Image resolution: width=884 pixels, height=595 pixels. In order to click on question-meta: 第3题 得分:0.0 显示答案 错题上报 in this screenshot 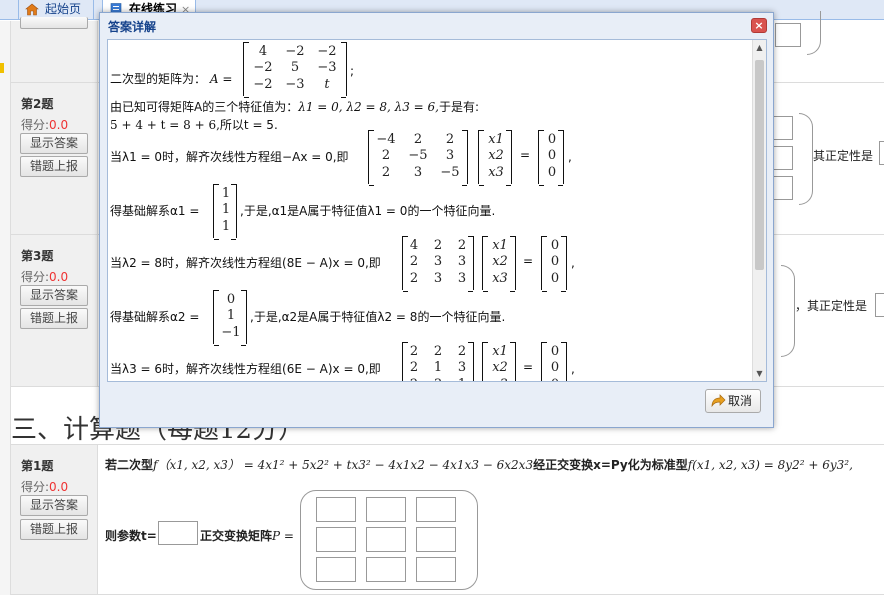, I will do `click(54, 310)`.